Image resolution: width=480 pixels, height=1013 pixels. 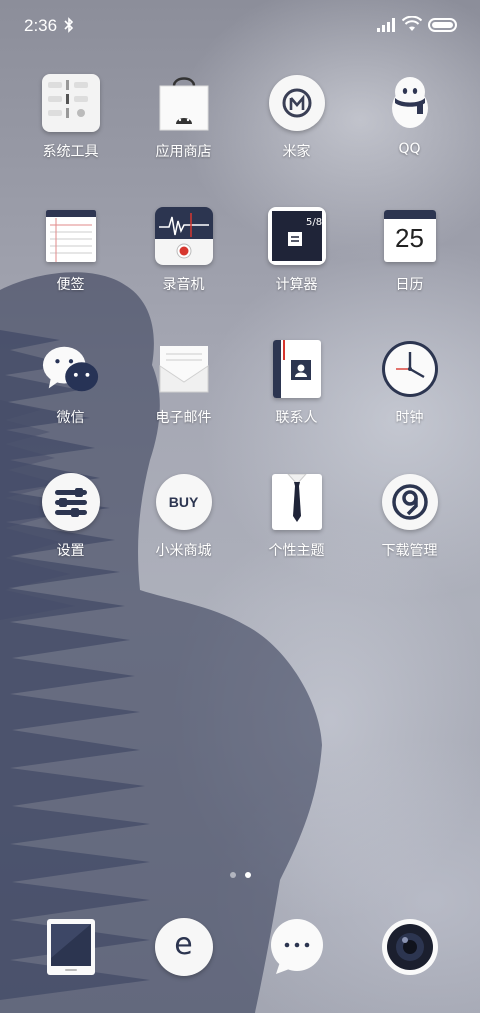 I want to click on app-label: 应用商店, so click(x=183, y=152).